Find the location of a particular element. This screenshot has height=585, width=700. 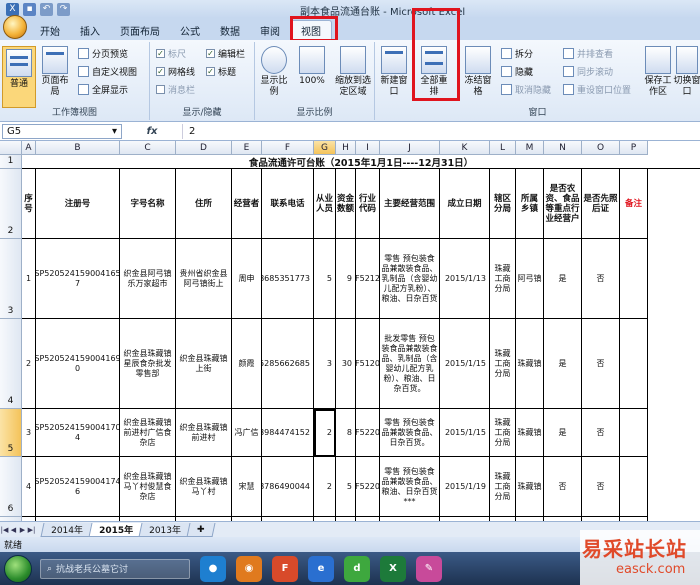

zoom-100-button: 100% is located at coordinates (312, 66).